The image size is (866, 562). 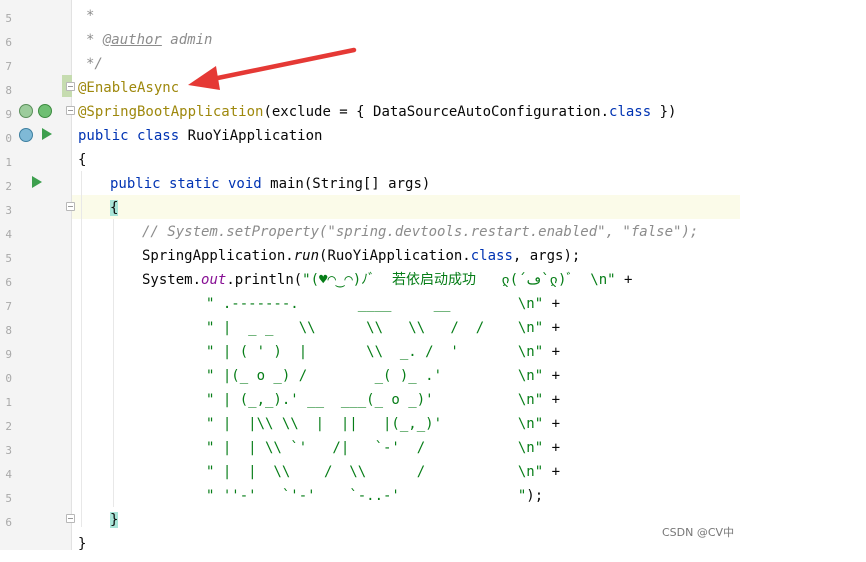 I want to click on run-main-icon, so click(x=37, y=182).